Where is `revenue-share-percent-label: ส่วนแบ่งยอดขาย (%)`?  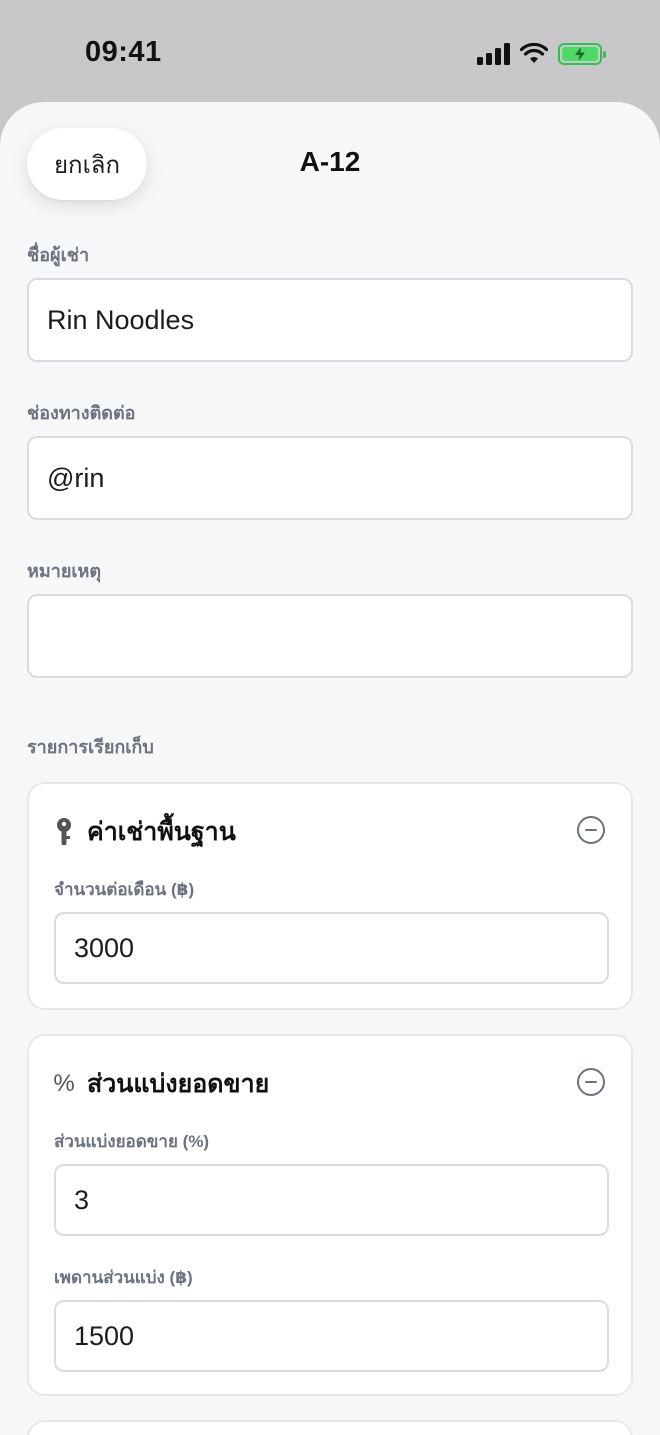
revenue-share-percent-label: ส่วนแบ่งยอดขาย (%) is located at coordinates (132, 1141).